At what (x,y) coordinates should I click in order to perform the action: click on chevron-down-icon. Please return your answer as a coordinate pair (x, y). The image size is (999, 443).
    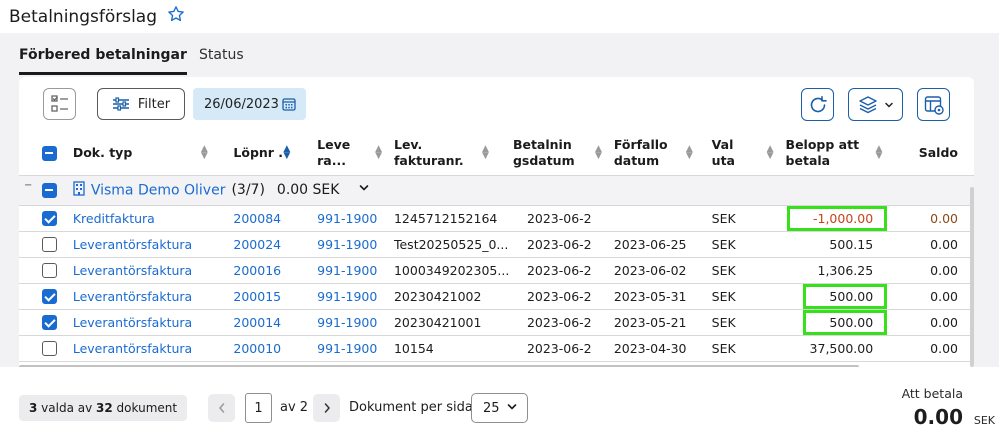
    Looking at the image, I should click on (364, 190).